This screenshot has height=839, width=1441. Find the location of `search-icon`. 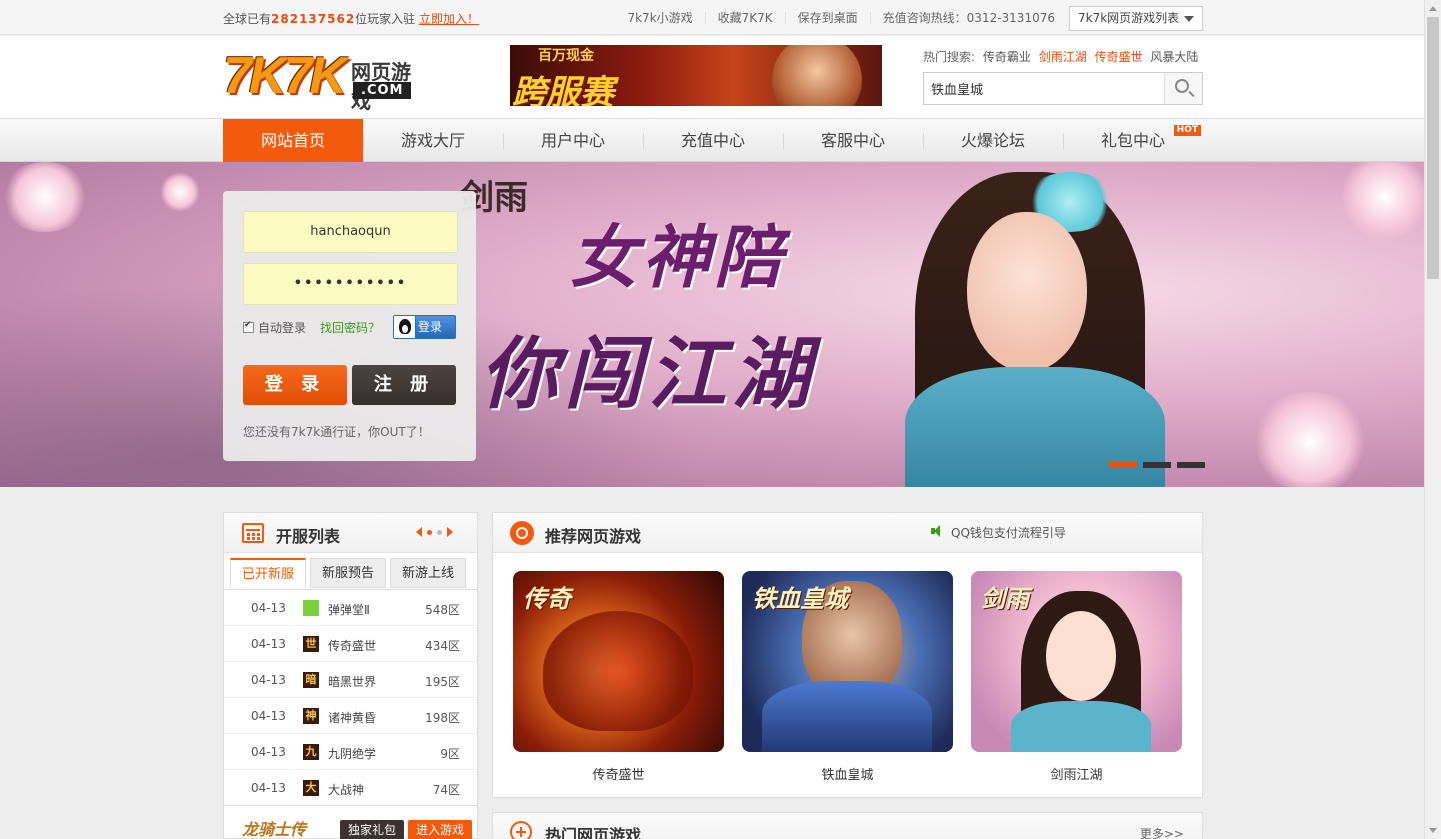

search-icon is located at coordinates (1182, 86).